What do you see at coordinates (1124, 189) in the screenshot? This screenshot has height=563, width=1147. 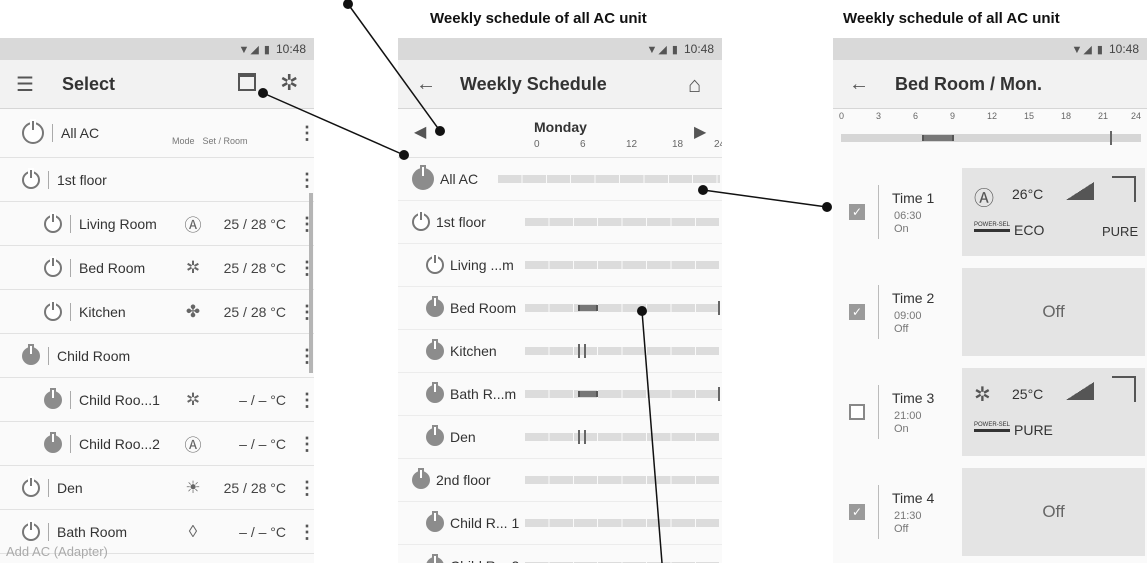 I see `vane-direction-icon` at bounding box center [1124, 189].